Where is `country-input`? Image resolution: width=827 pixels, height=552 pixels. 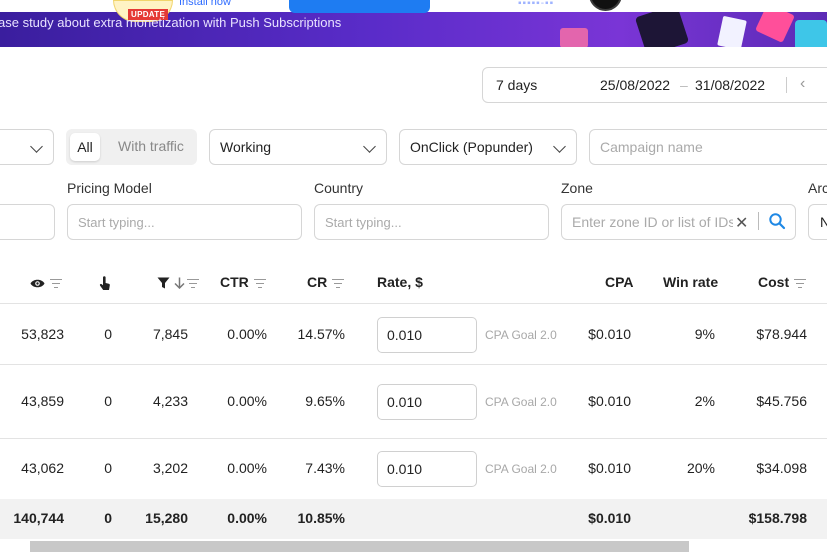 country-input is located at coordinates (431, 222).